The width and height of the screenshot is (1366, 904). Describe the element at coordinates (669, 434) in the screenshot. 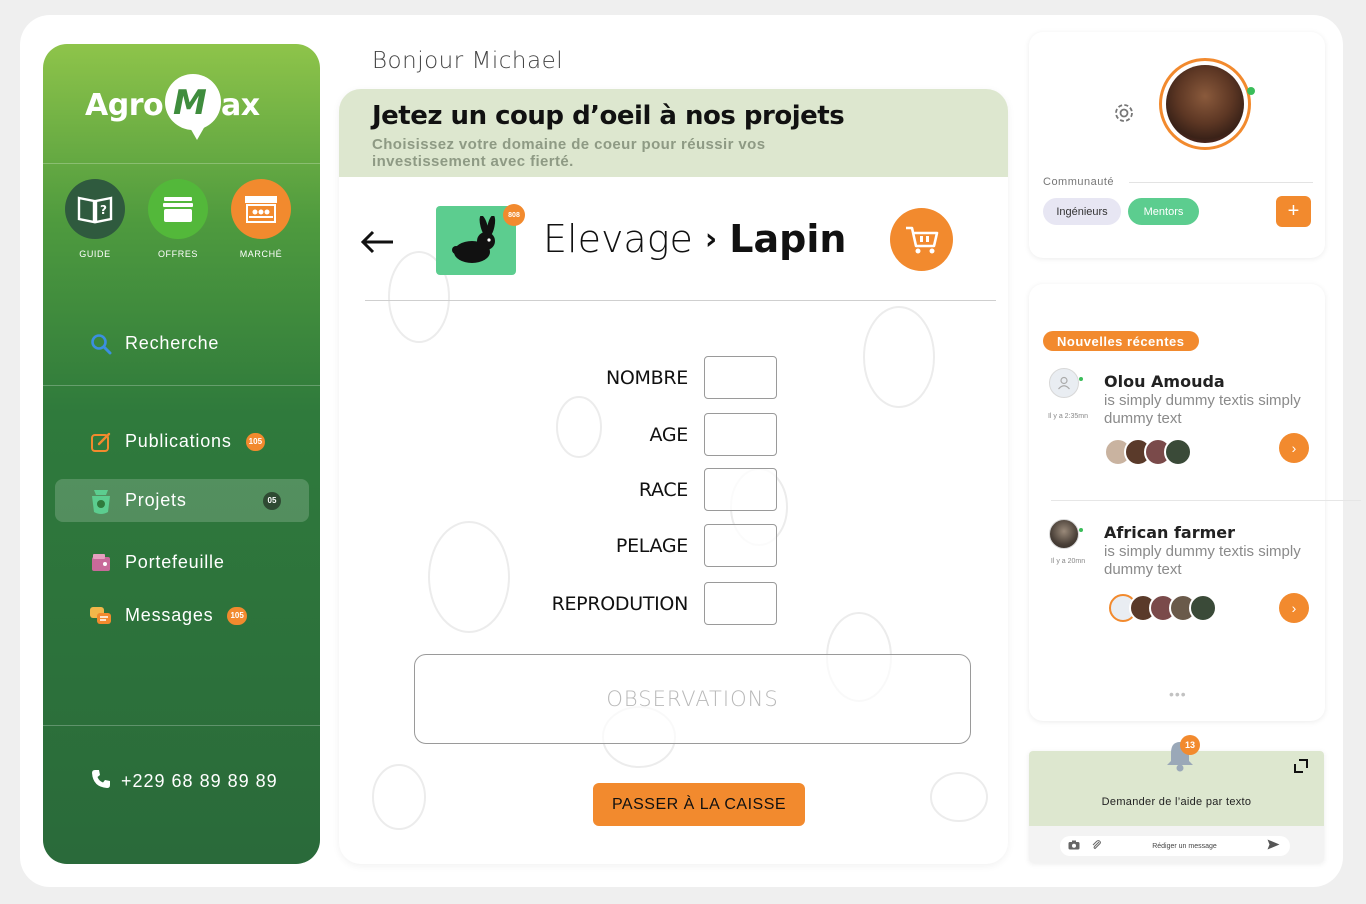

I see `field-label: AGE` at that location.